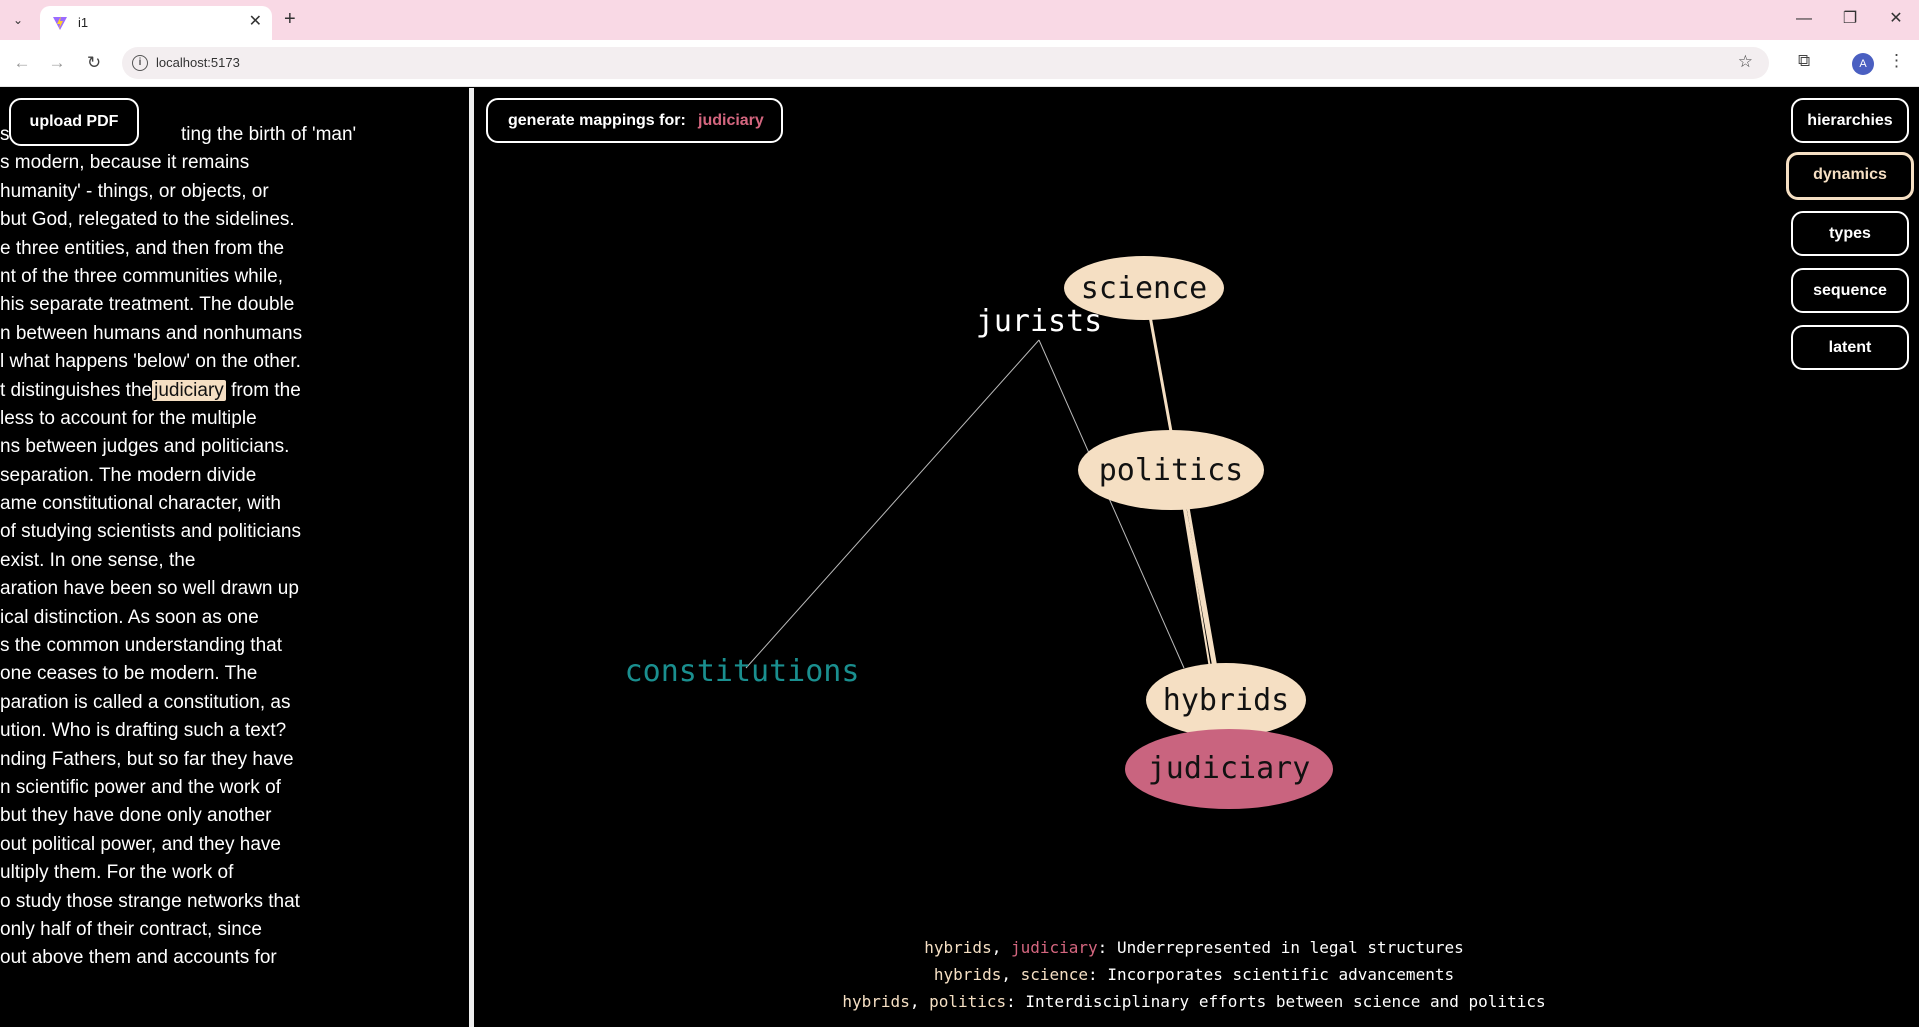 The height and width of the screenshot is (1027, 1919). I want to click on document-line: exist. In one sense, the, so click(98, 560).